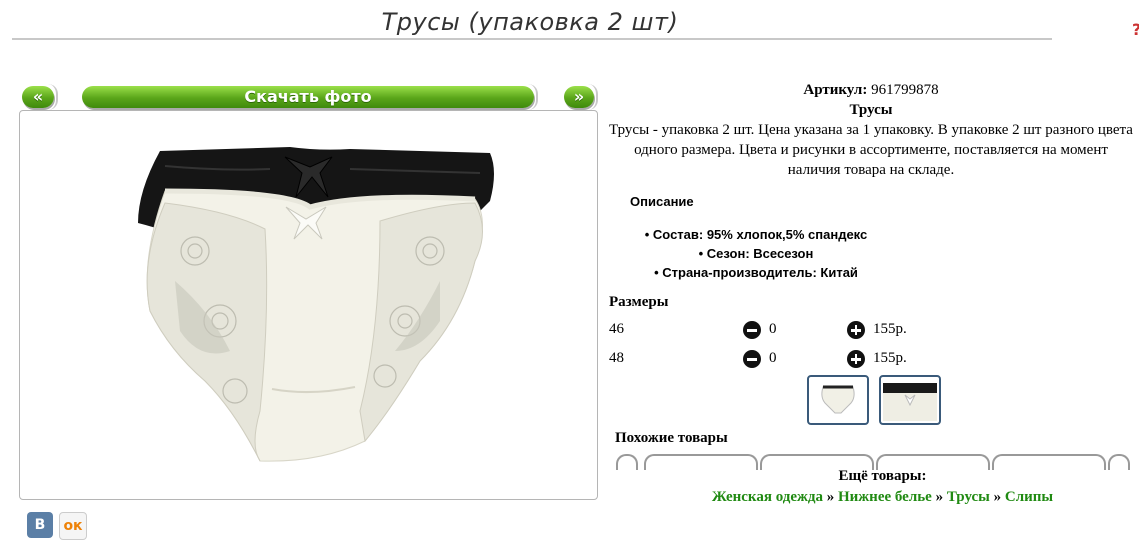 Image resolution: width=1139 pixels, height=540 pixels. Describe the element at coordinates (905, 90) in the screenshot. I see `article-value: 961799878` at that location.